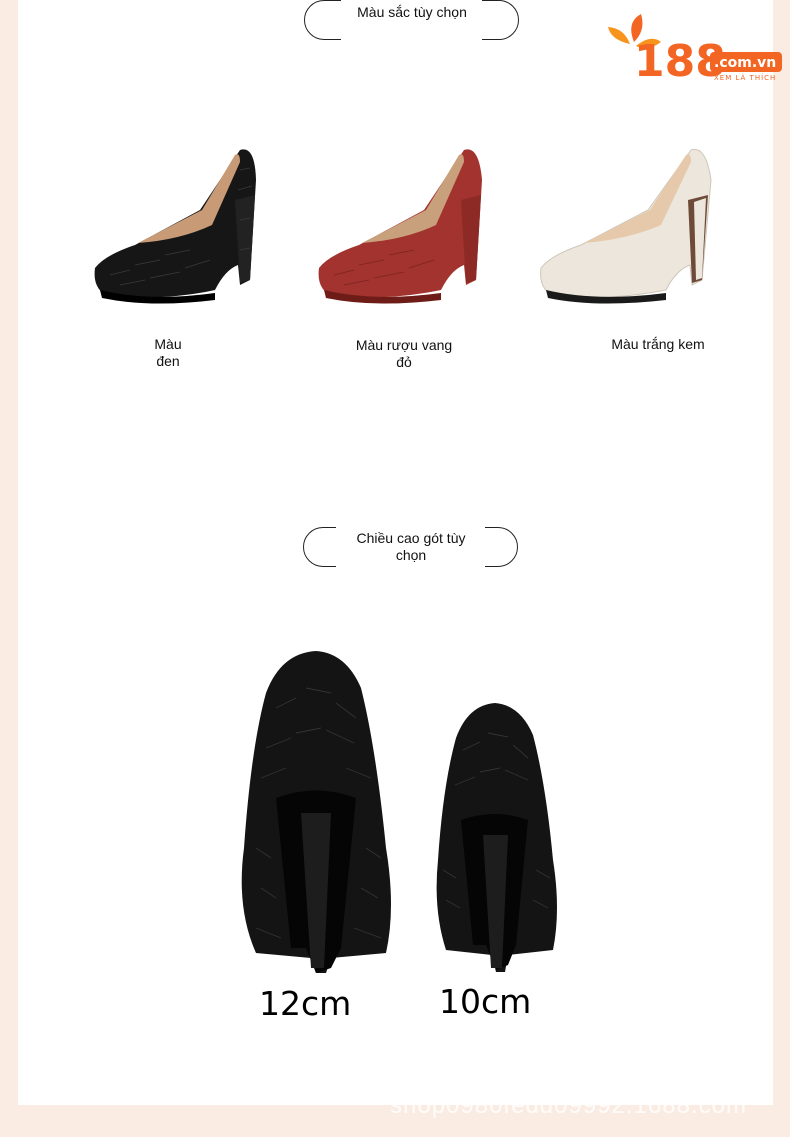 The height and width of the screenshot is (1137, 790). What do you see at coordinates (168, 352) in the screenshot?
I see `color-option-black-label: Màu đen` at bounding box center [168, 352].